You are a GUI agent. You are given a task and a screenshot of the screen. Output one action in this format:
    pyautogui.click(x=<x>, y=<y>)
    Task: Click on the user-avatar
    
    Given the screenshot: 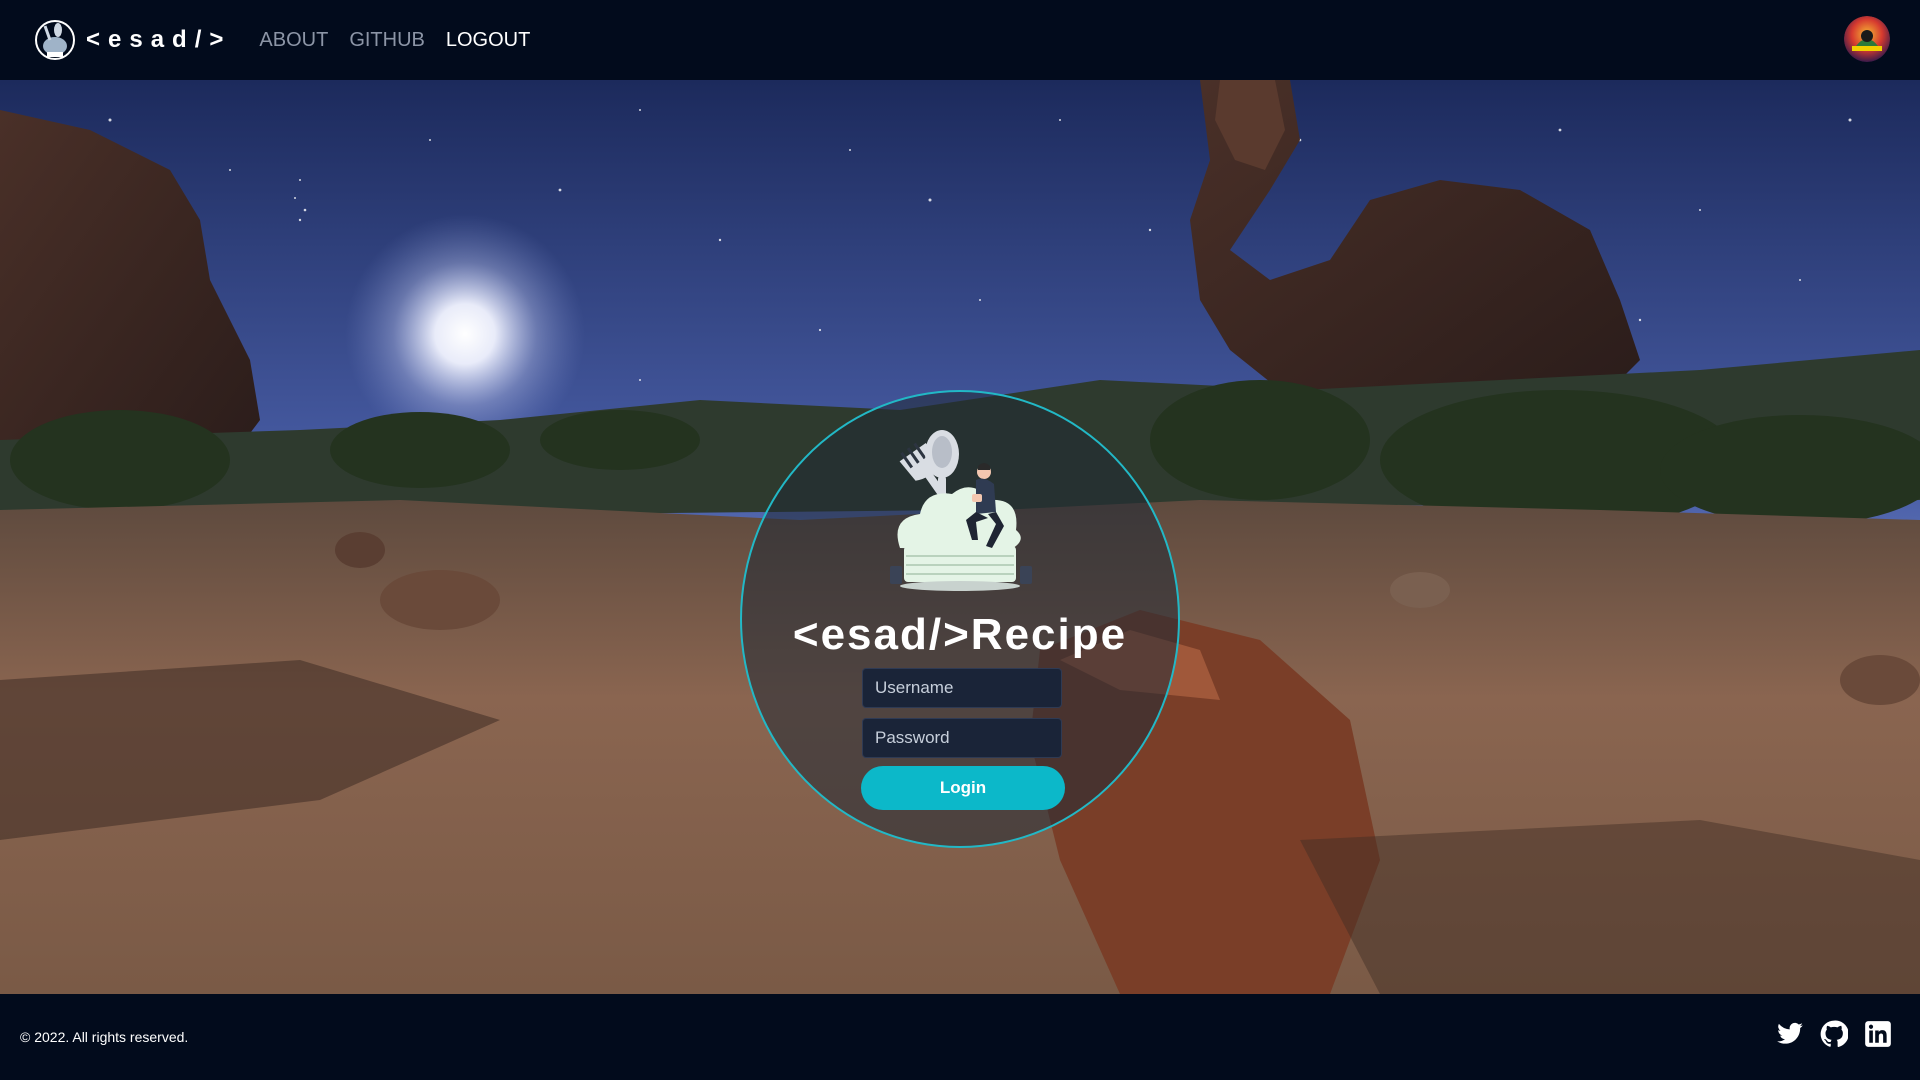 What is the action you would take?
    pyautogui.click(x=1867, y=39)
    